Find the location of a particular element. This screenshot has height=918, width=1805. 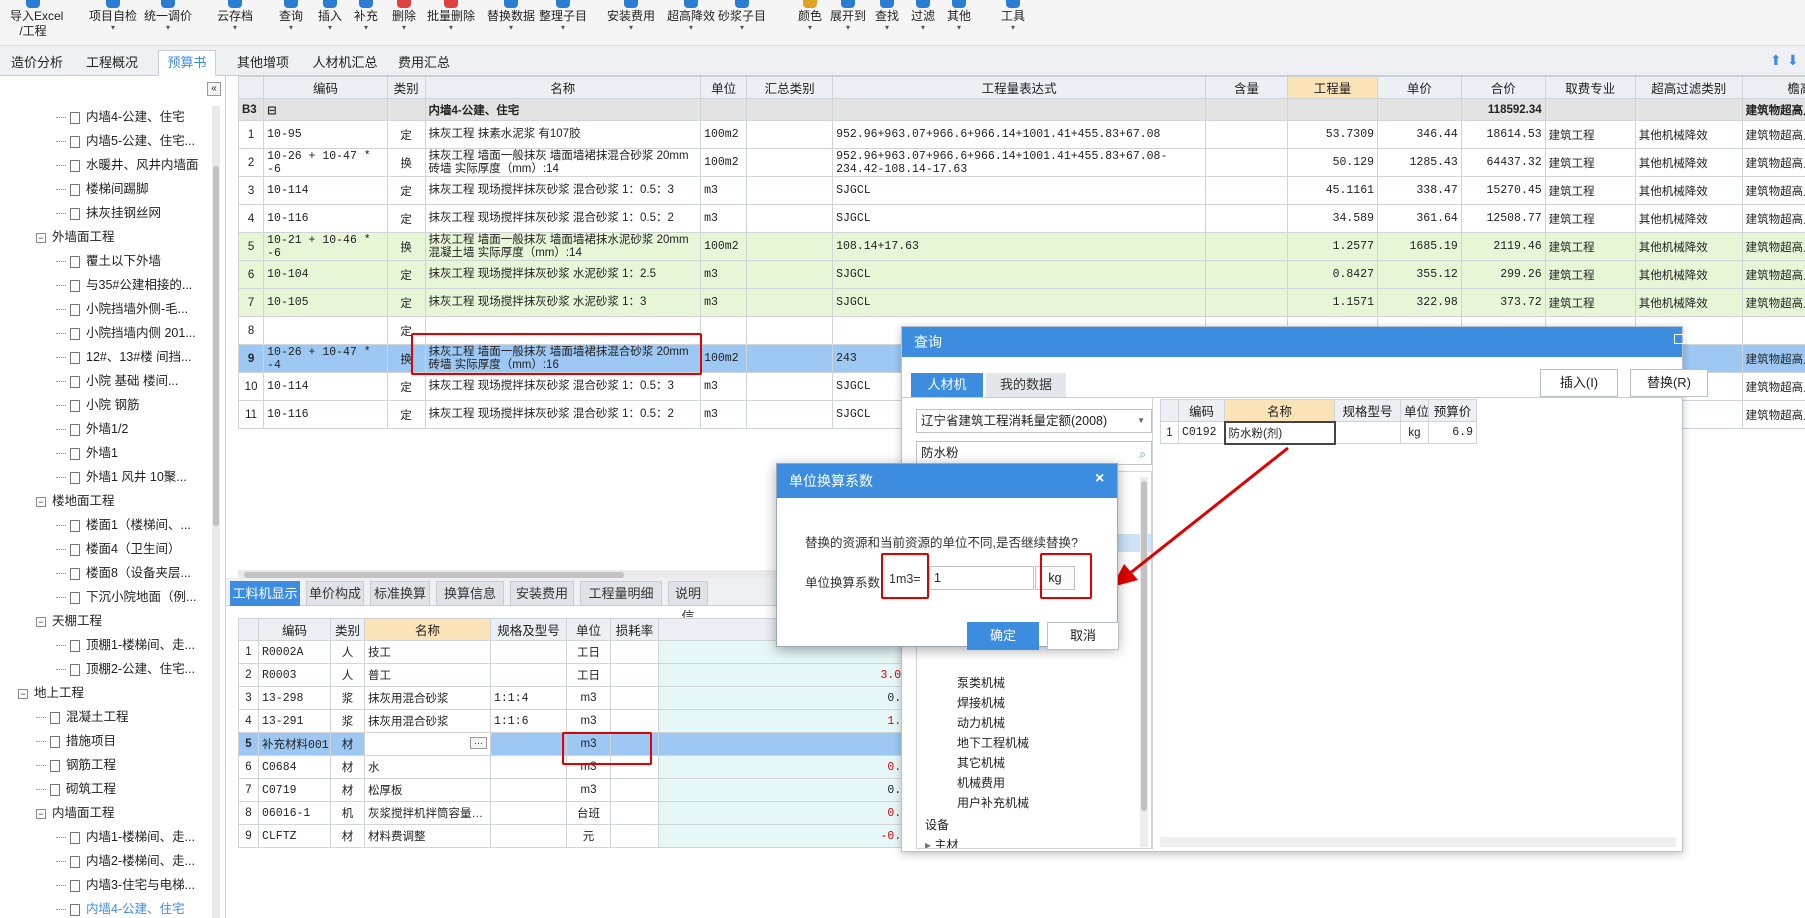

detail-tab-5: 工程量明细 is located at coordinates (621, 593).